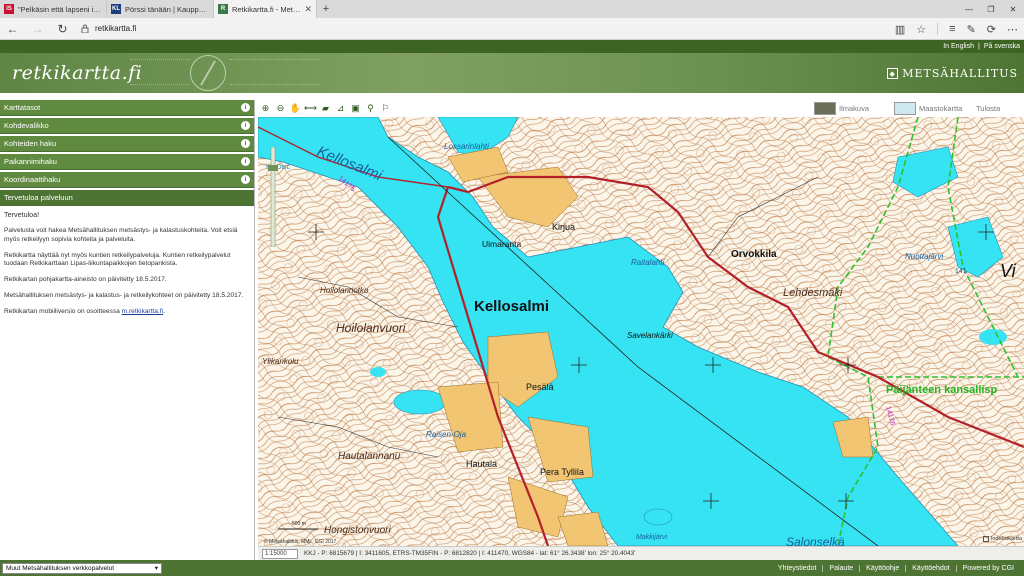  Describe the element at coordinates (446, 434) in the screenshot. I see `map-label-raisenoja: Raisen-Oja` at that location.